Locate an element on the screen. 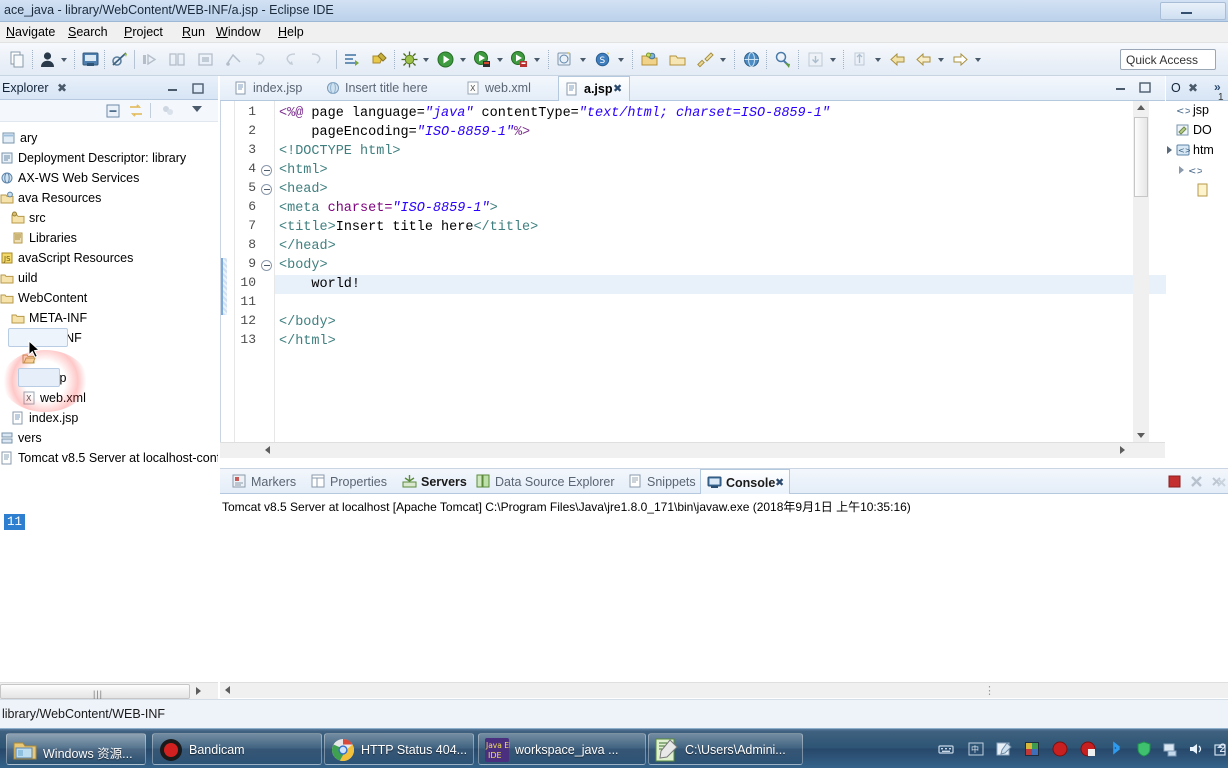 The height and width of the screenshot is (768, 1228). run-server-dropdown-arrow is located at coordinates (500, 60).